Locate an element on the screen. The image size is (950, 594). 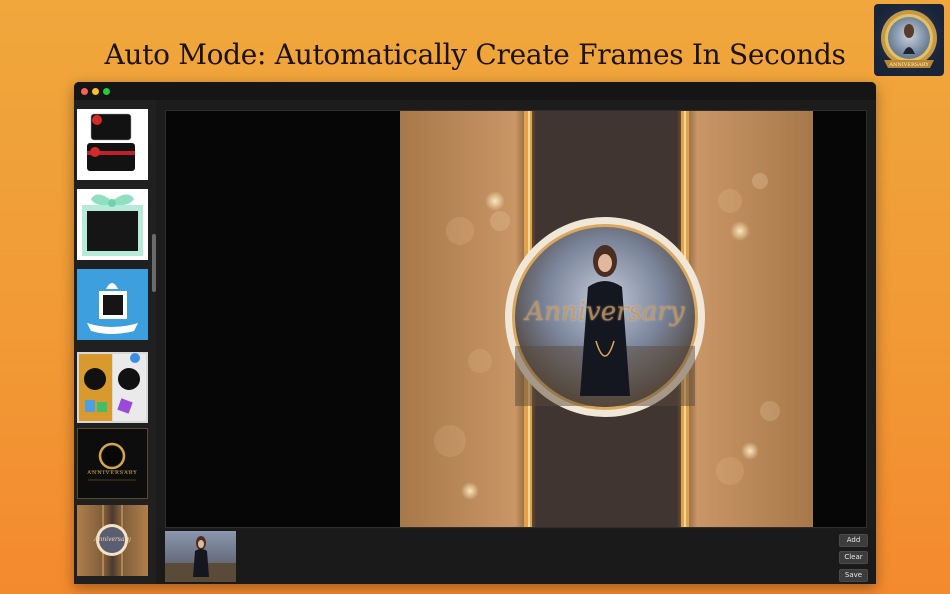
title-bar is located at coordinates (475, 91).